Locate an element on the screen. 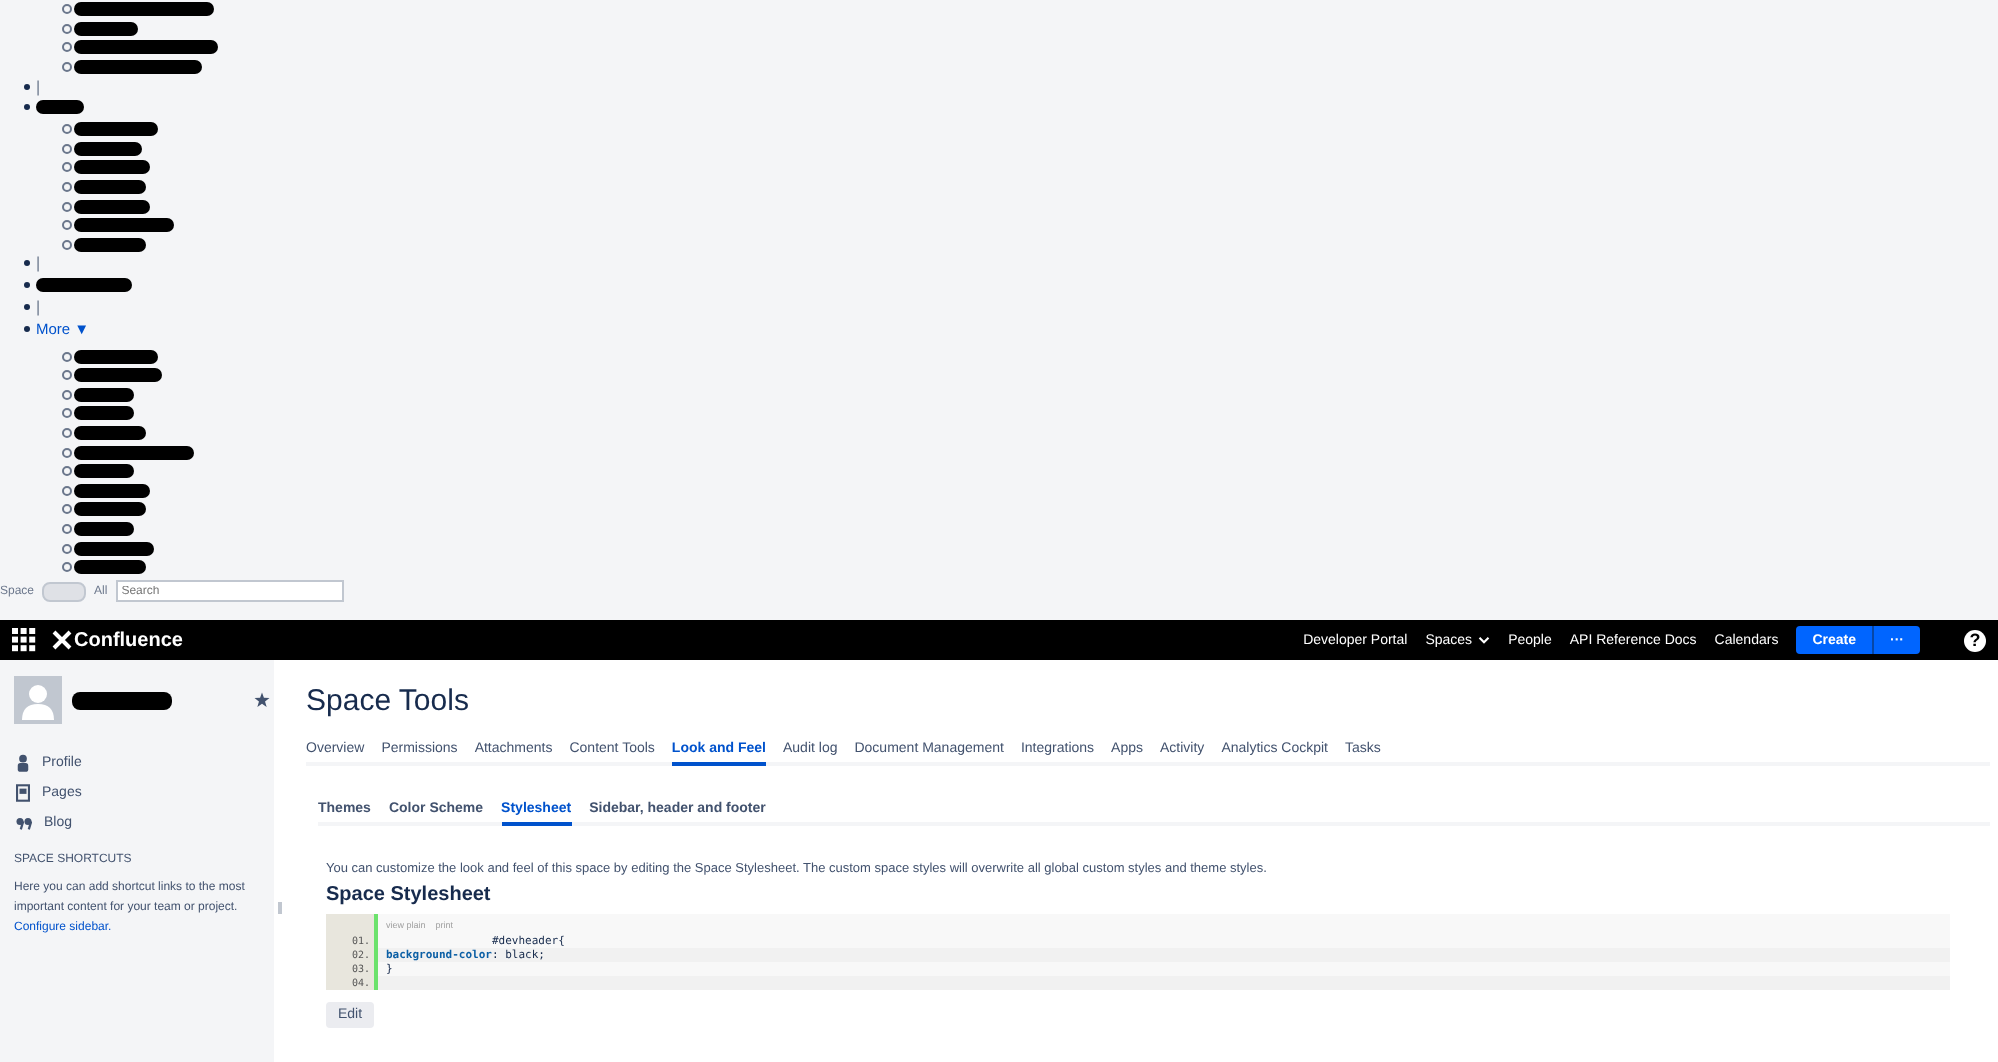  logo-icon is located at coordinates (62, 640).